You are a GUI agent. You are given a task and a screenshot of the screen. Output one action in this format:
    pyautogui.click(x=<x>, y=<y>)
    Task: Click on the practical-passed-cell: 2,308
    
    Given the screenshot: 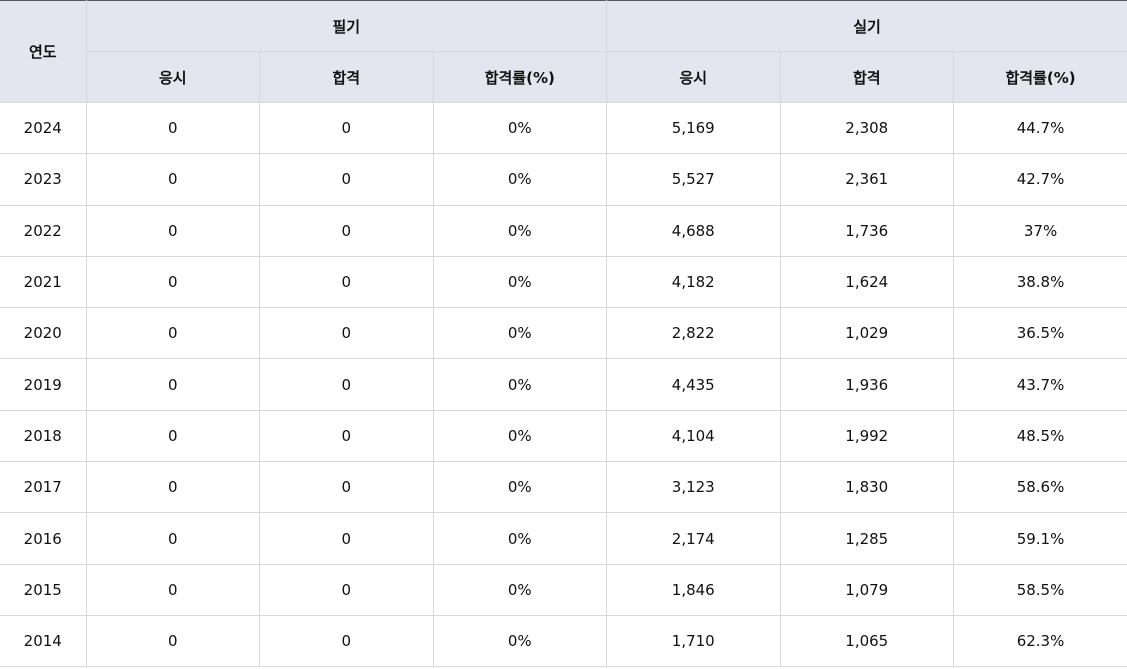 What is the action you would take?
    pyautogui.click(x=867, y=128)
    